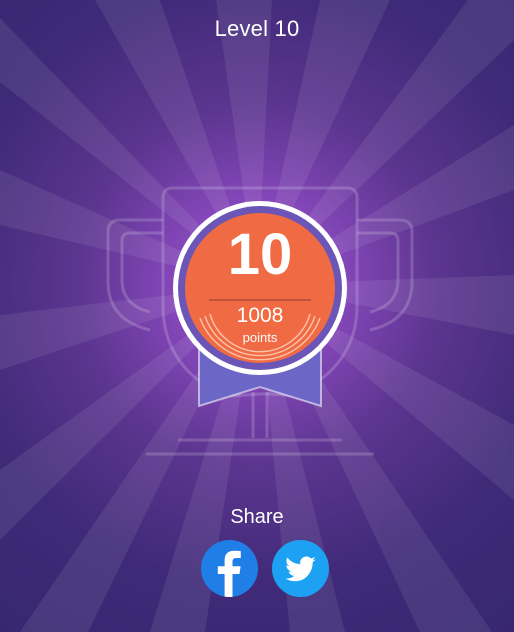  I want to click on facebook-share-button, so click(229, 568).